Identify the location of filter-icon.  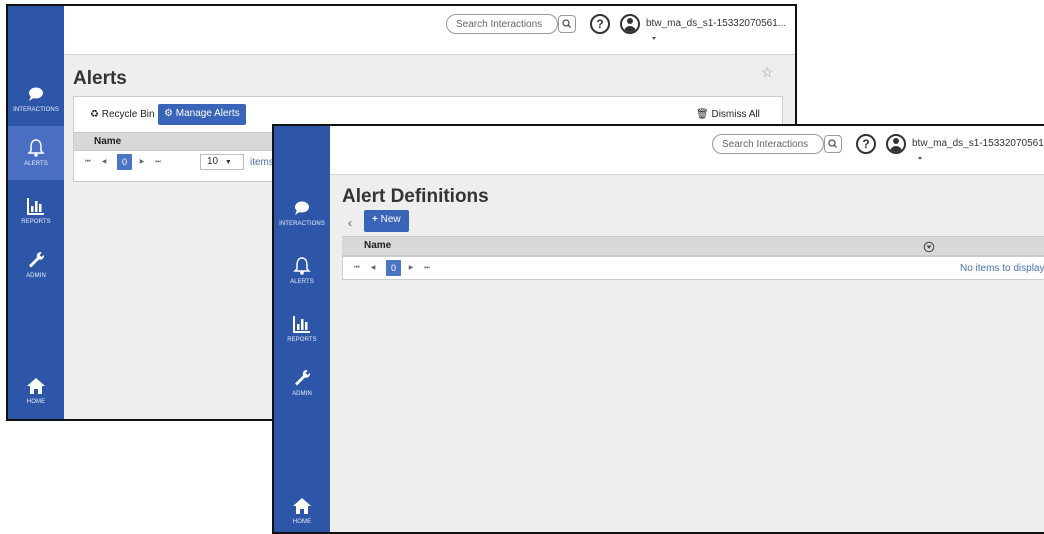
(929, 247).